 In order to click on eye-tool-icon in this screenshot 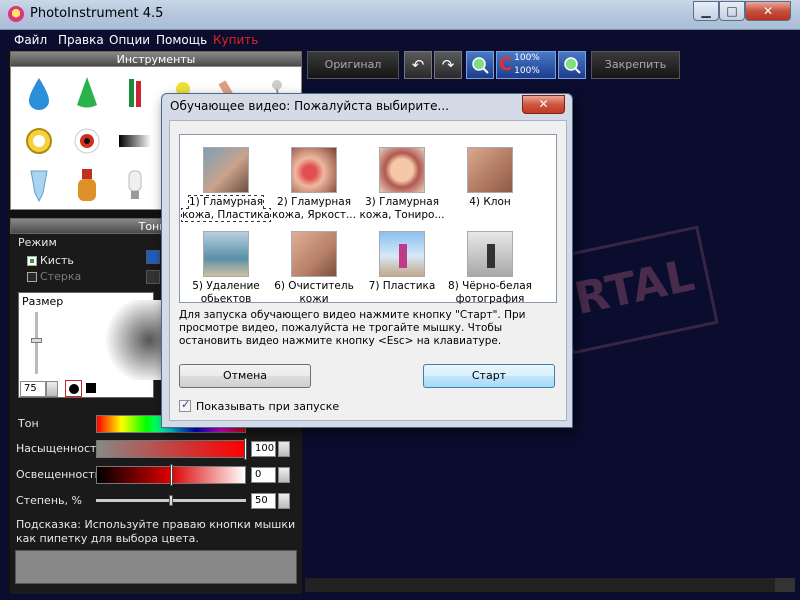, I will do `click(87, 141)`.